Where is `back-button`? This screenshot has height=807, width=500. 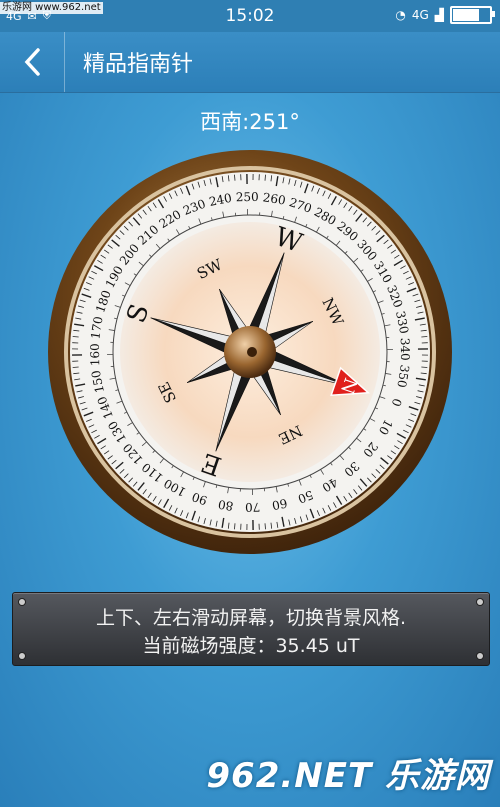
back-button is located at coordinates (32, 62).